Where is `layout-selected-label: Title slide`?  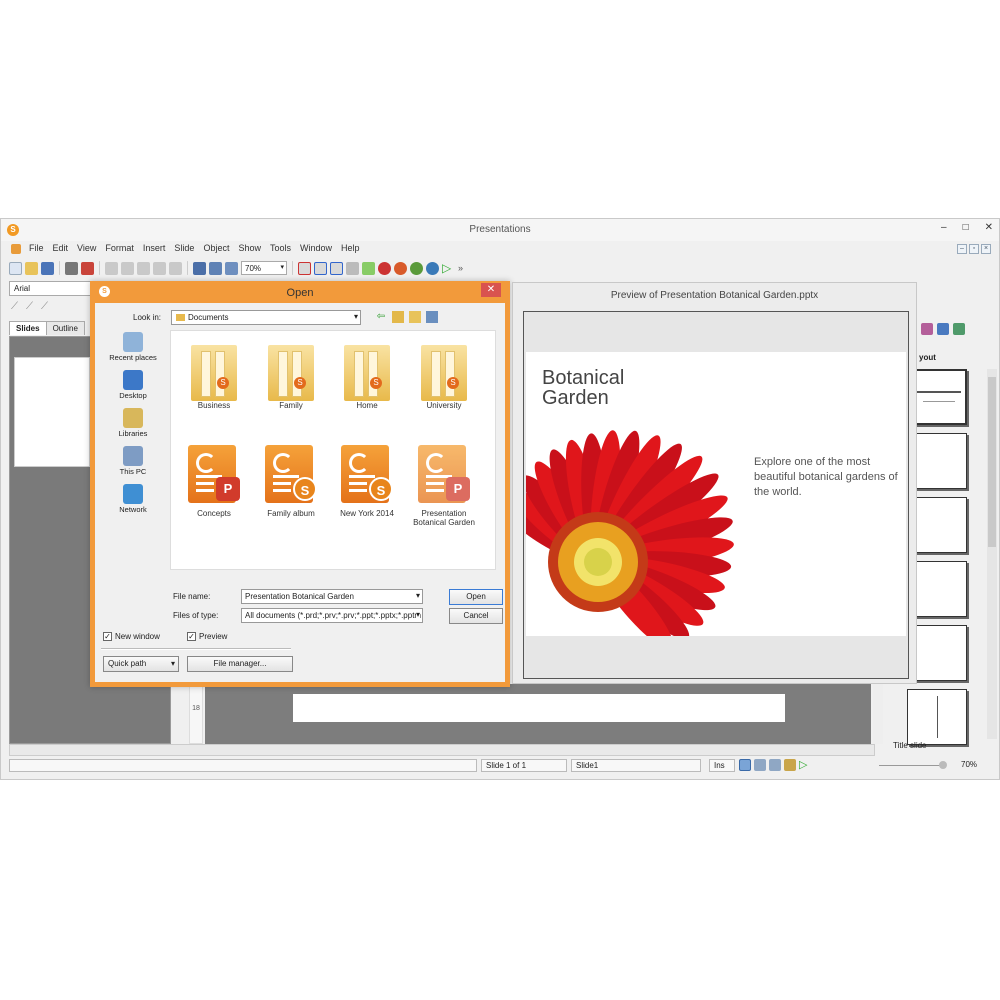 layout-selected-label: Title slide is located at coordinates (910, 745).